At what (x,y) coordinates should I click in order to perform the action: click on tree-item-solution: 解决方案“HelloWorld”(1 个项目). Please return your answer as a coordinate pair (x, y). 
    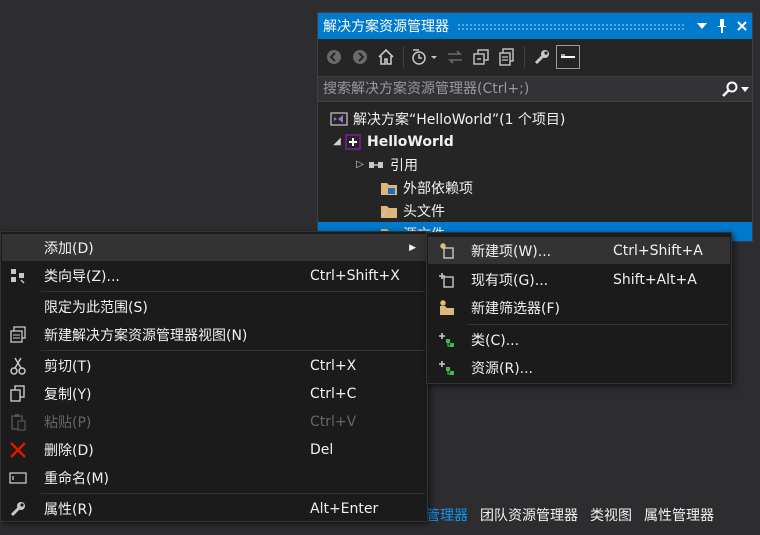
    Looking at the image, I should click on (535, 118).